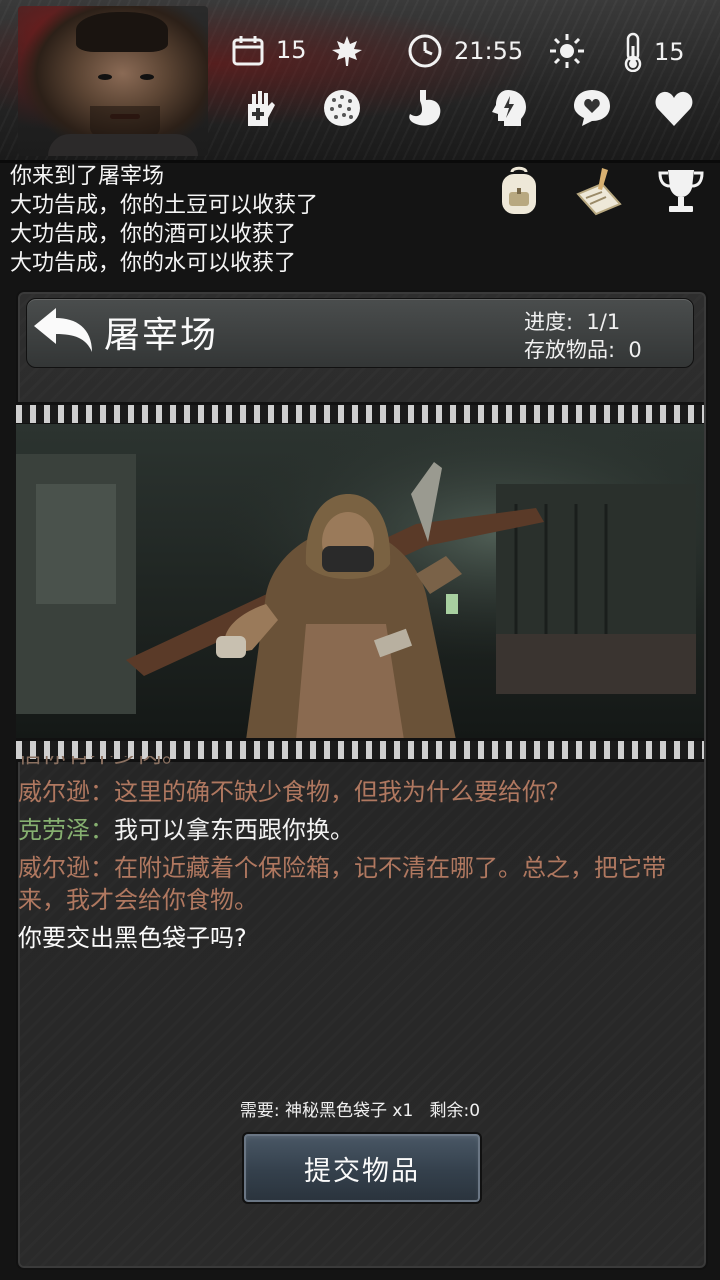 This screenshot has width=720, height=1280. What do you see at coordinates (153, 263) in the screenshot?
I see `log-line: 大功告成，你的水可以收获了` at bounding box center [153, 263].